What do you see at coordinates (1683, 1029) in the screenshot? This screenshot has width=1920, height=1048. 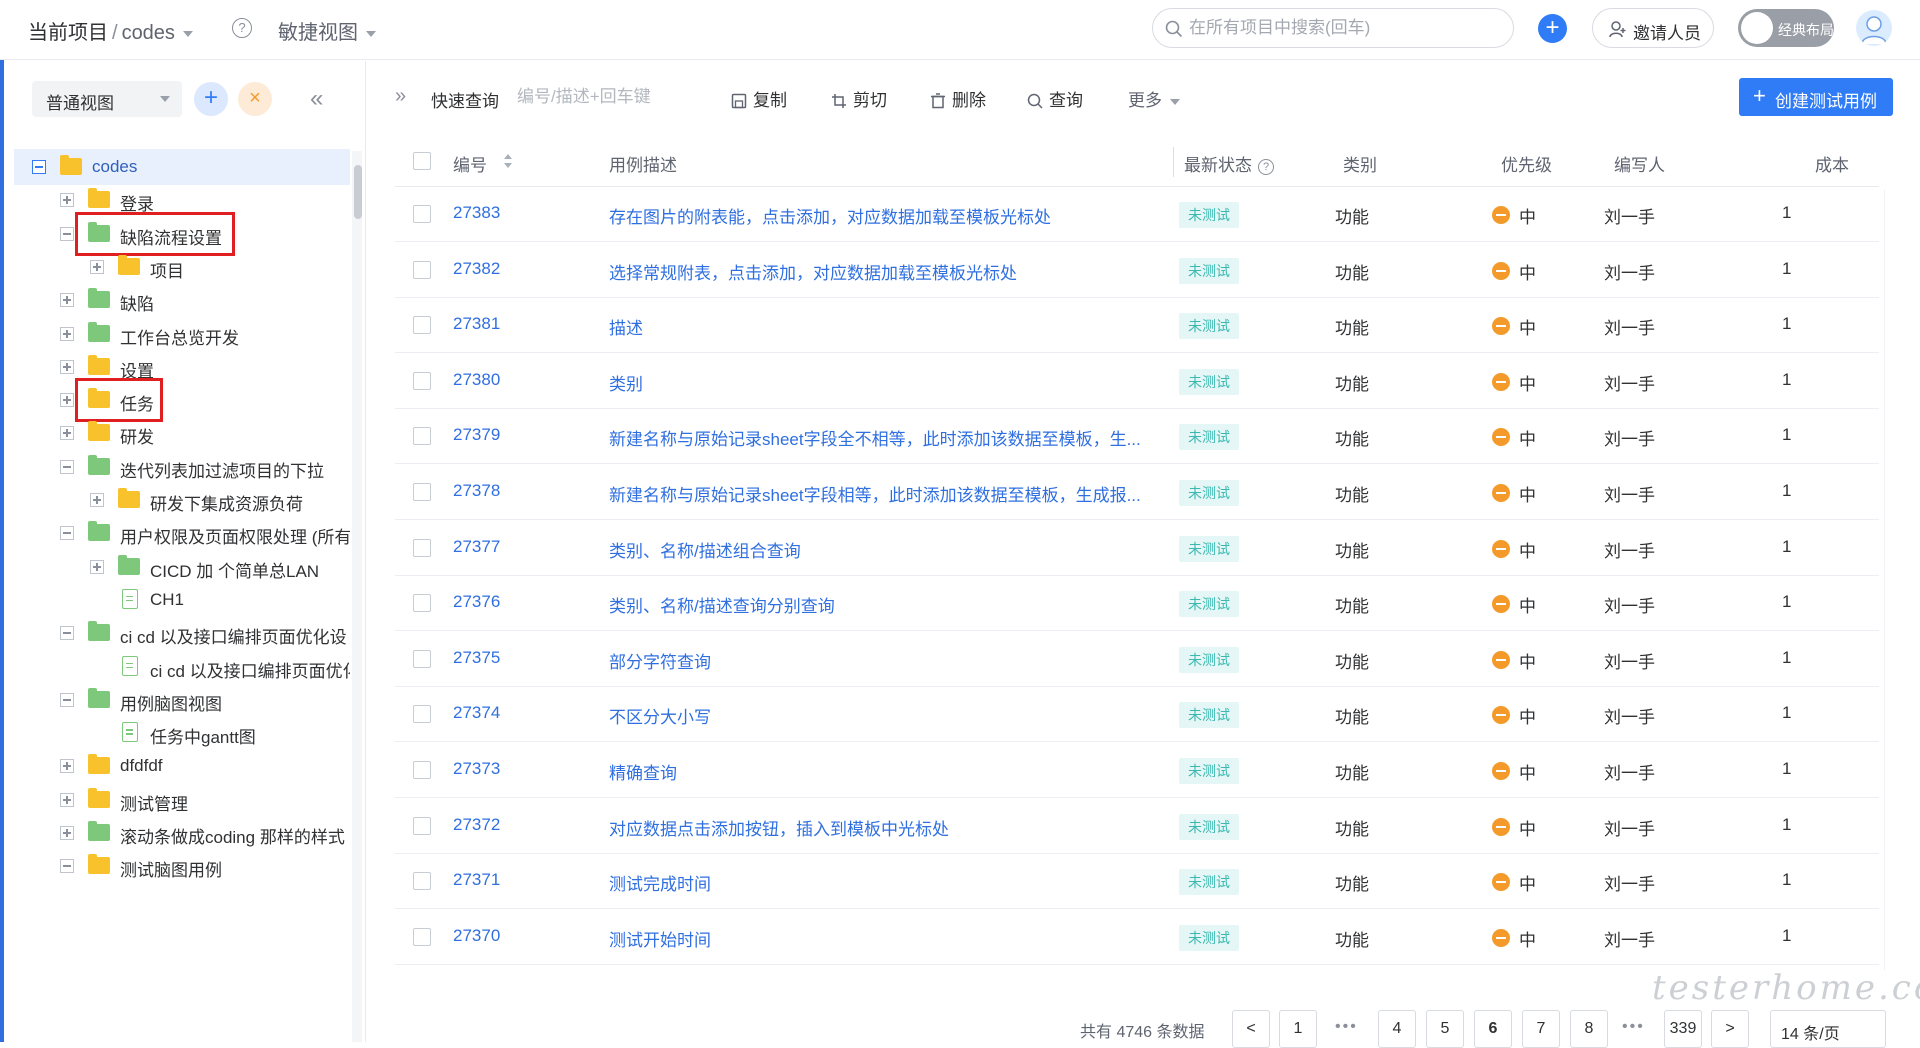 I see `page-button: 339` at bounding box center [1683, 1029].